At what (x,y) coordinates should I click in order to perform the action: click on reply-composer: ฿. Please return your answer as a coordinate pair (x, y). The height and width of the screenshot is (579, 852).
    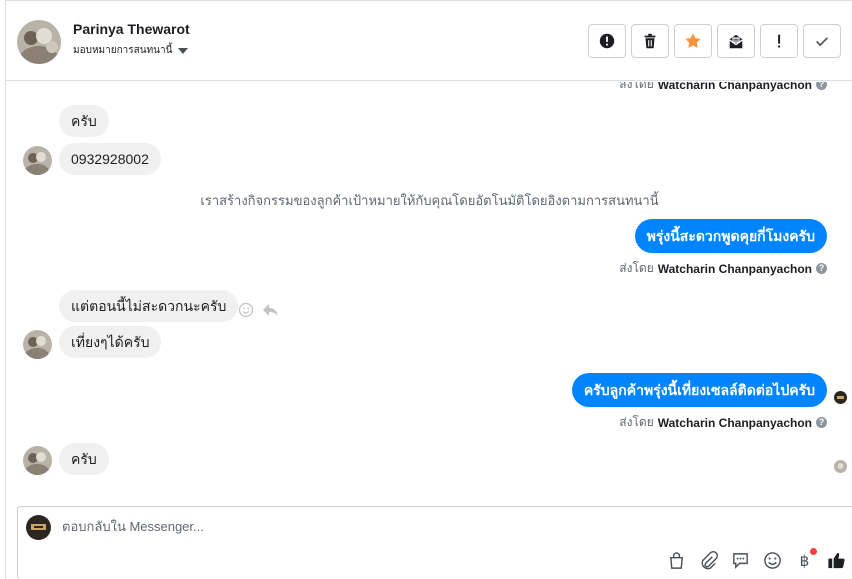
    Looking at the image, I should click on (434, 542).